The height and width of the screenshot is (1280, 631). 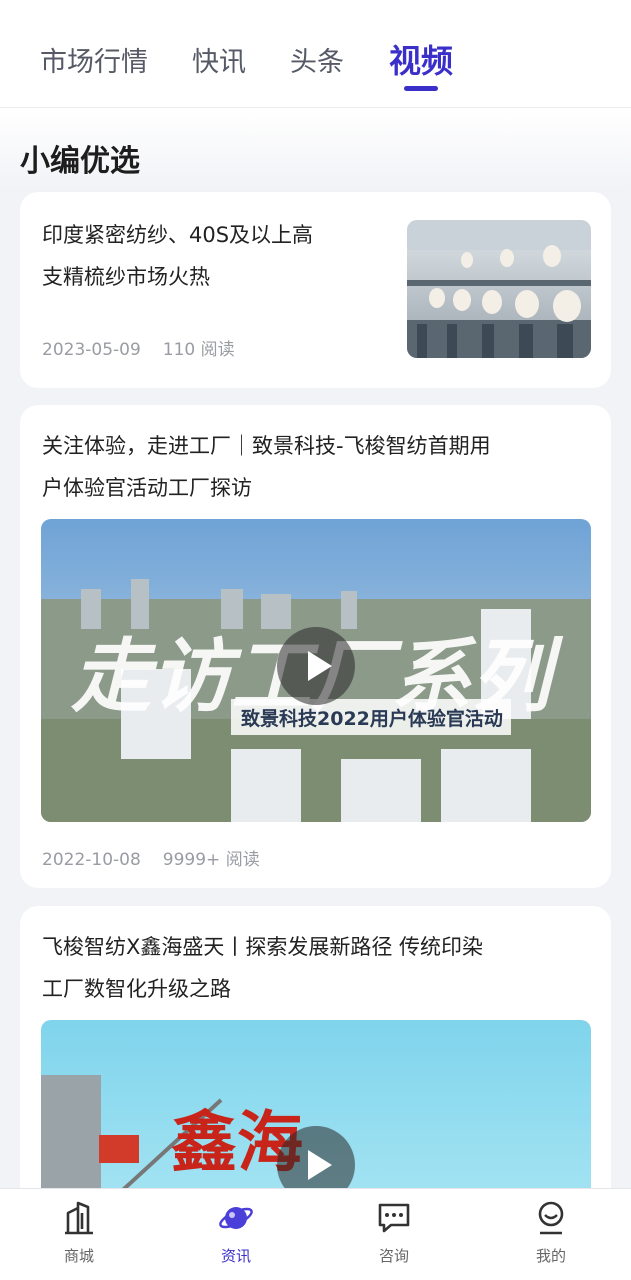 What do you see at coordinates (551, 1218) in the screenshot?
I see `profile-icon` at bounding box center [551, 1218].